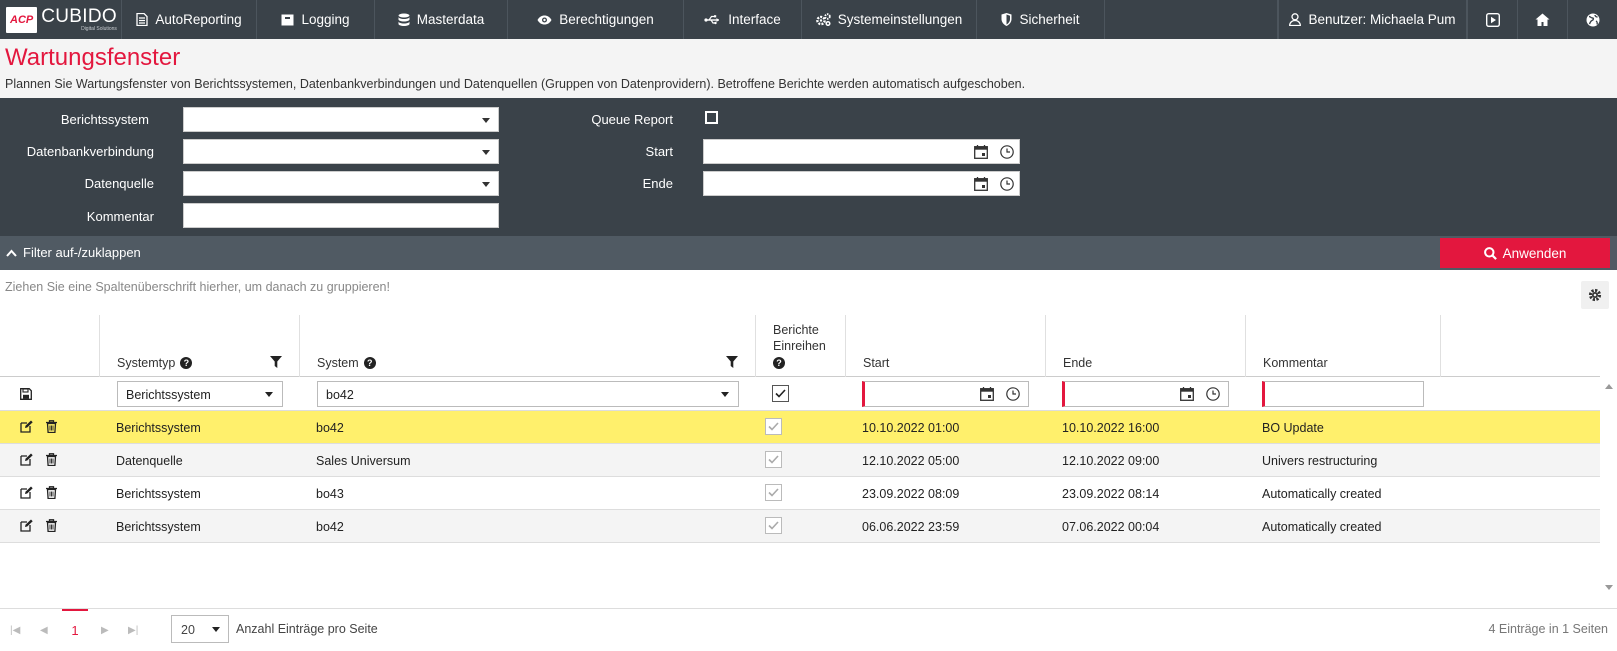 Image resolution: width=1617 pixels, height=651 pixels. I want to click on start-datetime-input, so click(861, 151).